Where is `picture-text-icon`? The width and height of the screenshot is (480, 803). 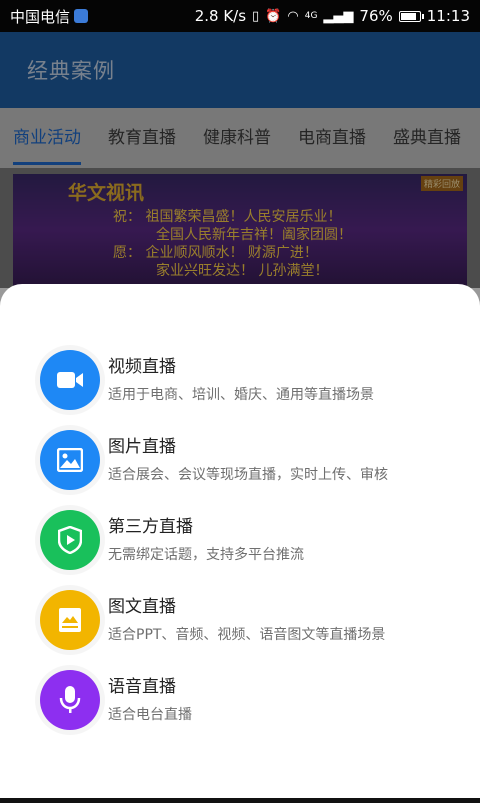
picture-text-icon is located at coordinates (70, 620).